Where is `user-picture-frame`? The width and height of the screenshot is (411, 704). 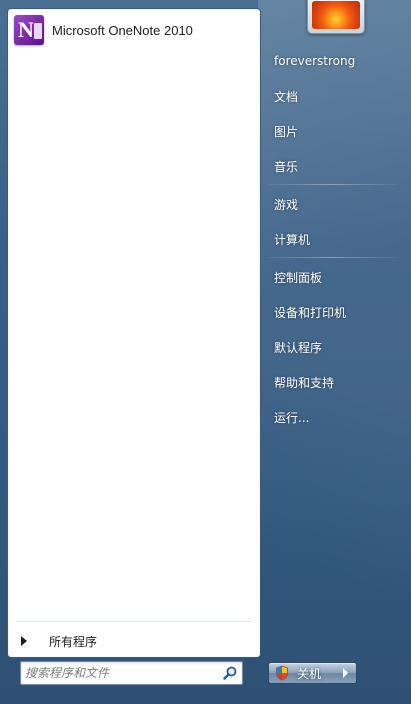
user-picture-frame is located at coordinates (336, 17).